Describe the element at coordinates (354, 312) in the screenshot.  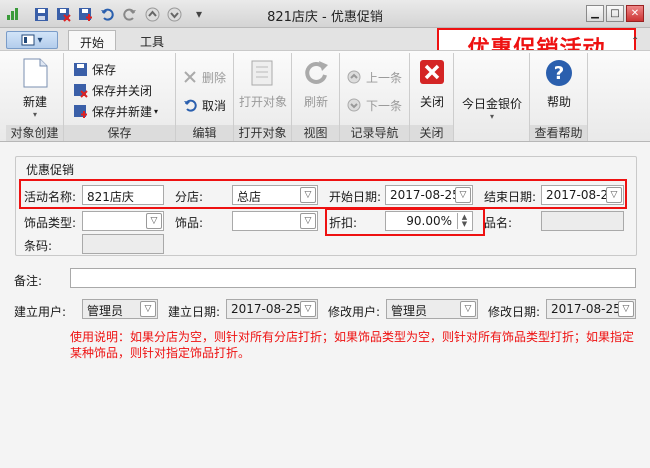
I see `modified-by-label: 修改用户:` at that location.